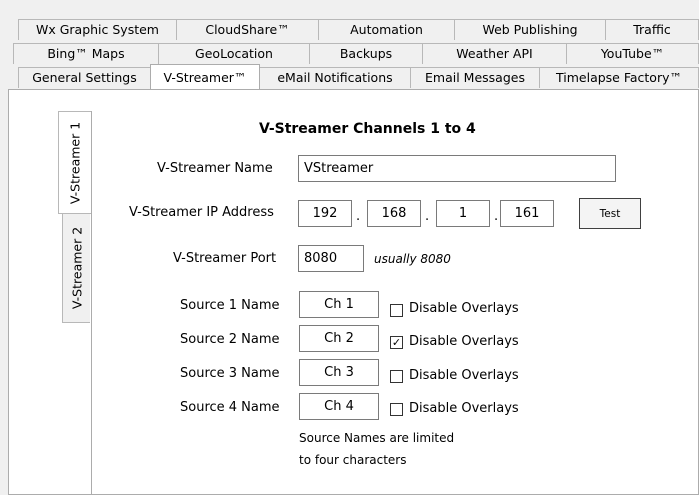 The image size is (699, 495). I want to click on port-hint: usually 8080, so click(412, 259).